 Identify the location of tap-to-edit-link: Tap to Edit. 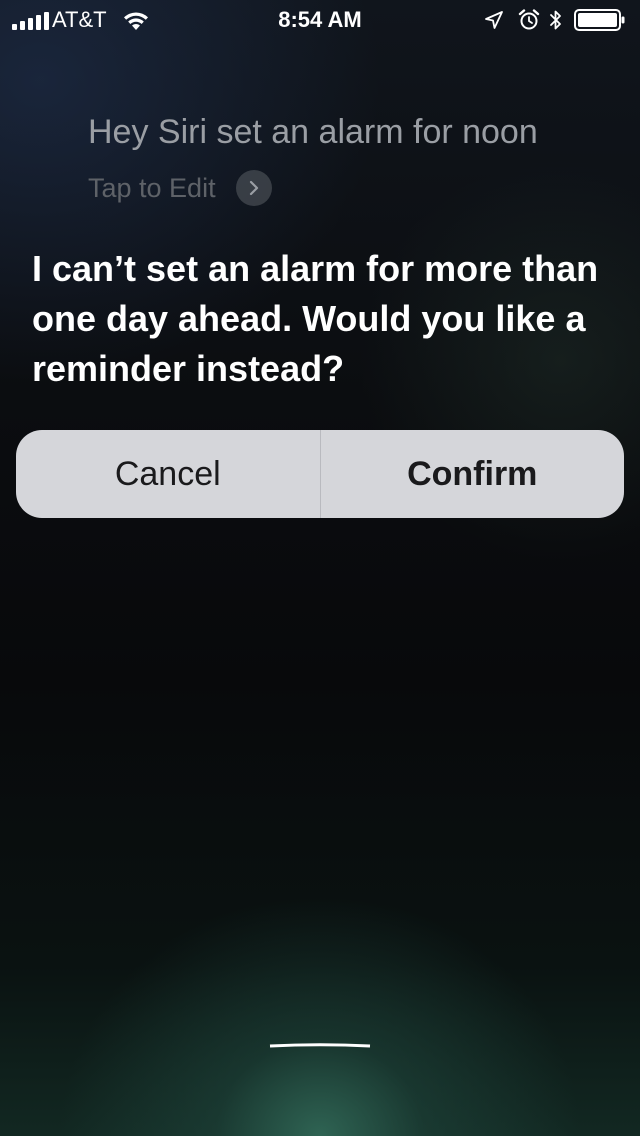
(180, 188).